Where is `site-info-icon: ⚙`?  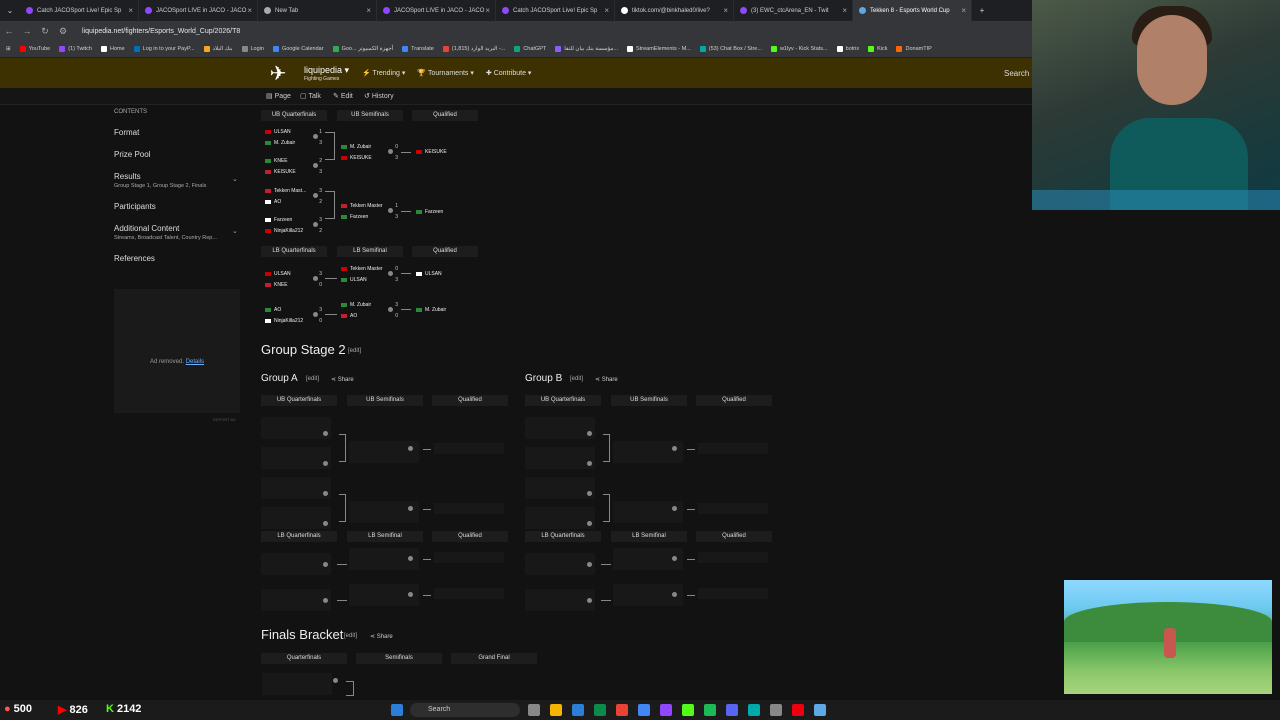
site-info-icon: ⚙ is located at coordinates (63, 31).